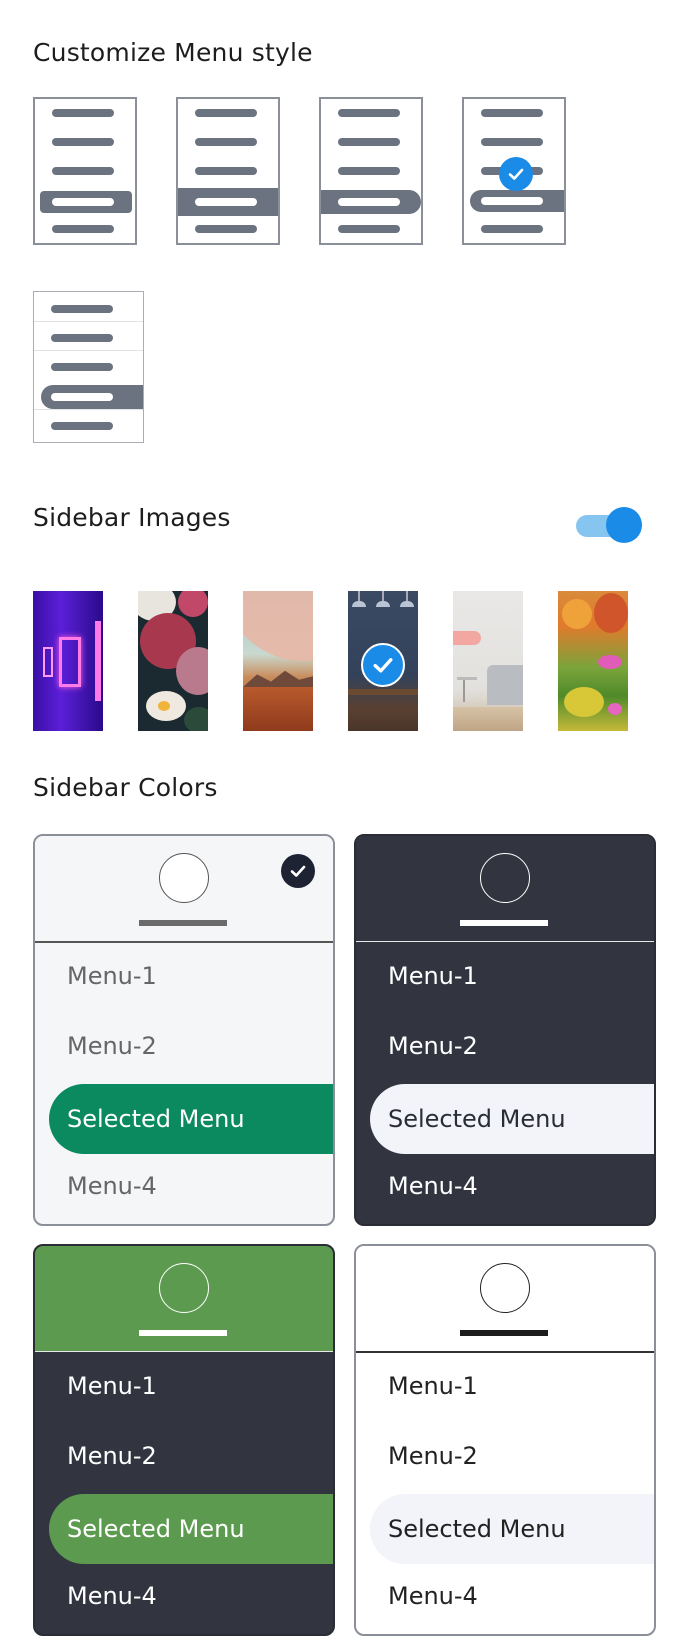 The width and height of the screenshot is (681, 1650). What do you see at coordinates (624, 525) in the screenshot?
I see `toggle-knob` at bounding box center [624, 525].